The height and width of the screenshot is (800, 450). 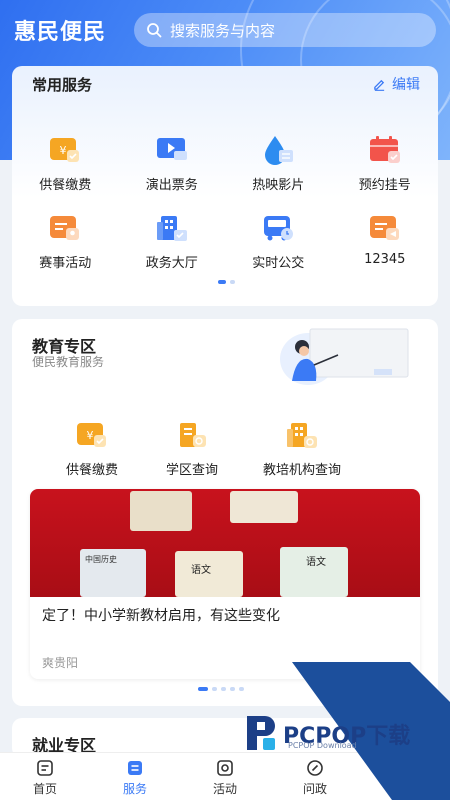 I want to click on tab-activity: 活动, so click(x=225, y=776).